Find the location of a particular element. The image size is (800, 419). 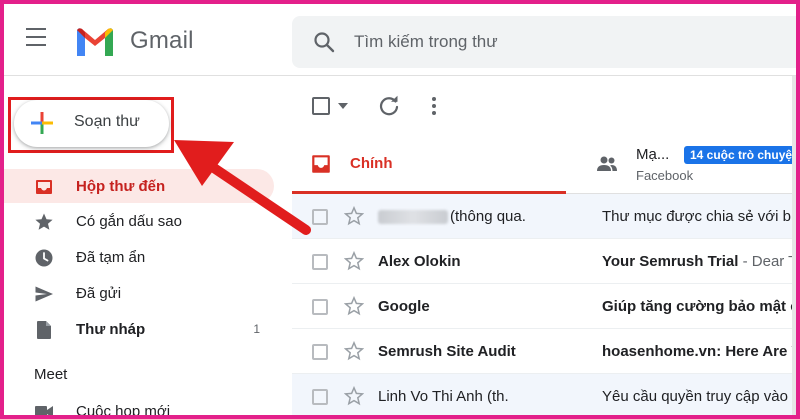

refresh-icon is located at coordinates (389, 106).